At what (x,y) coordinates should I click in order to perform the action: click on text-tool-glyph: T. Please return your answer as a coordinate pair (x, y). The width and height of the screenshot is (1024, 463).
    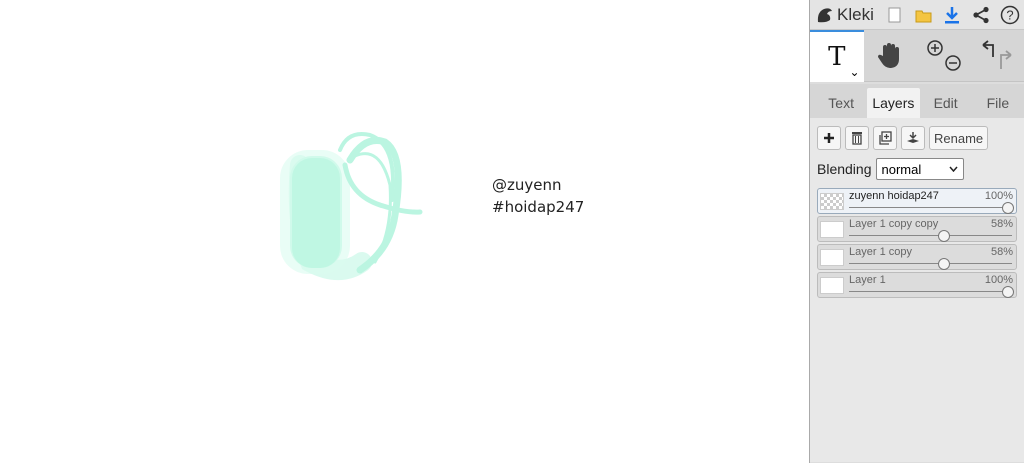
    Looking at the image, I should click on (837, 57).